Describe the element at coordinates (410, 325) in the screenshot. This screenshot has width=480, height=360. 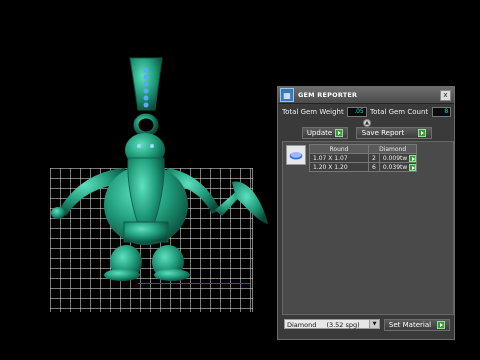
I see `set-material-button-label: Set Material` at that location.